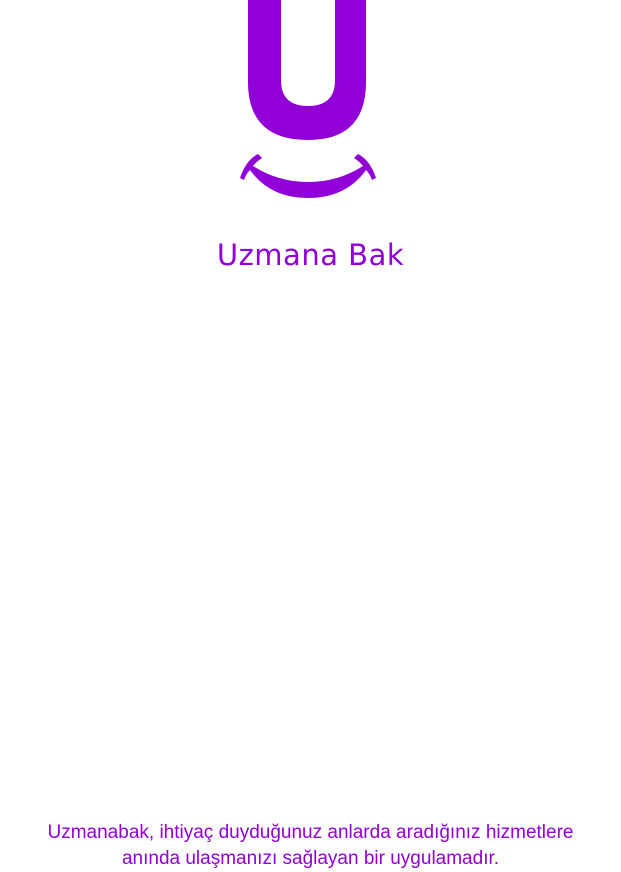  I want to click on smiling-u-logo-icon, so click(308, 99).